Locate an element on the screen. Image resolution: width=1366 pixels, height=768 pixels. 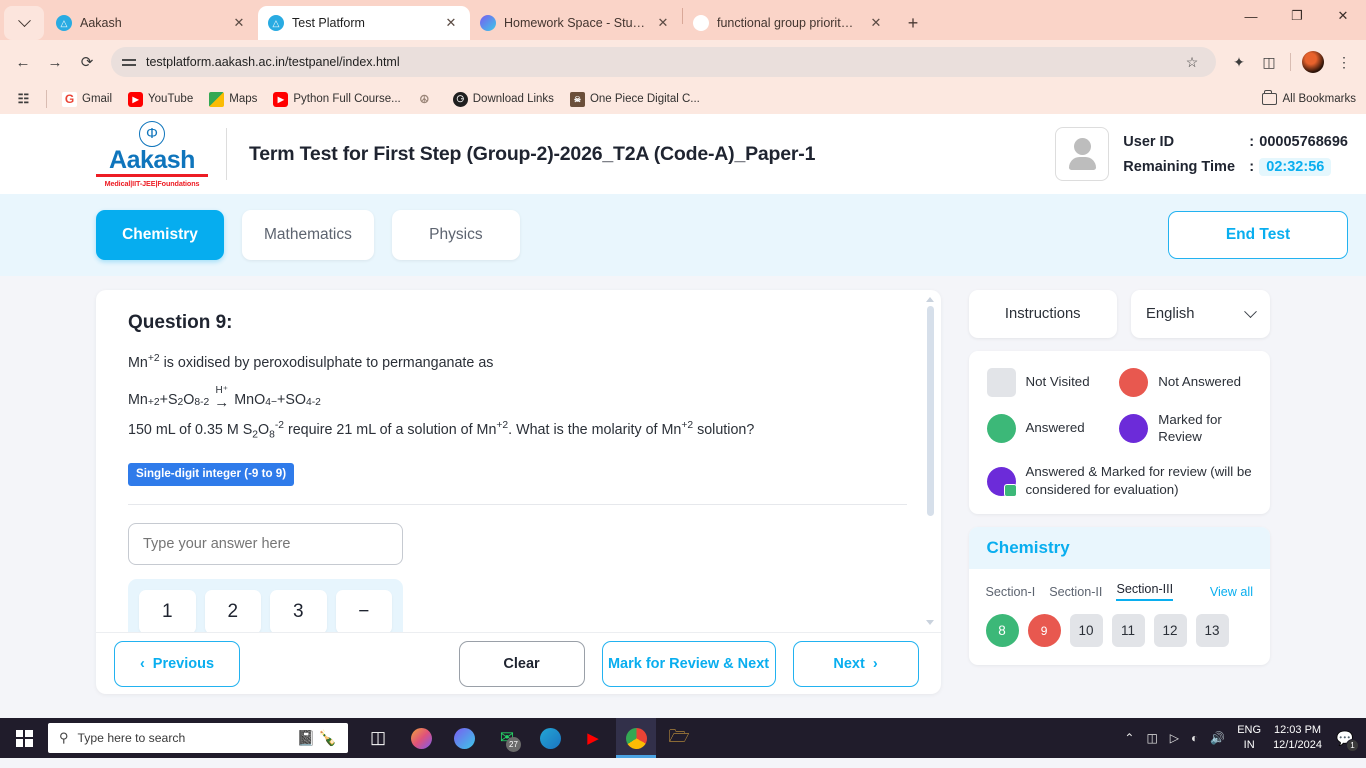
edge-button is located at coordinates (550, 738).